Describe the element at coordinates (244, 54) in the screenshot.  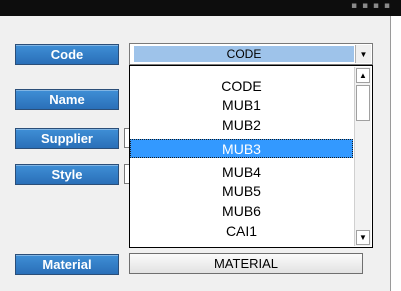
I see `code-combobox-value: CODE` at that location.